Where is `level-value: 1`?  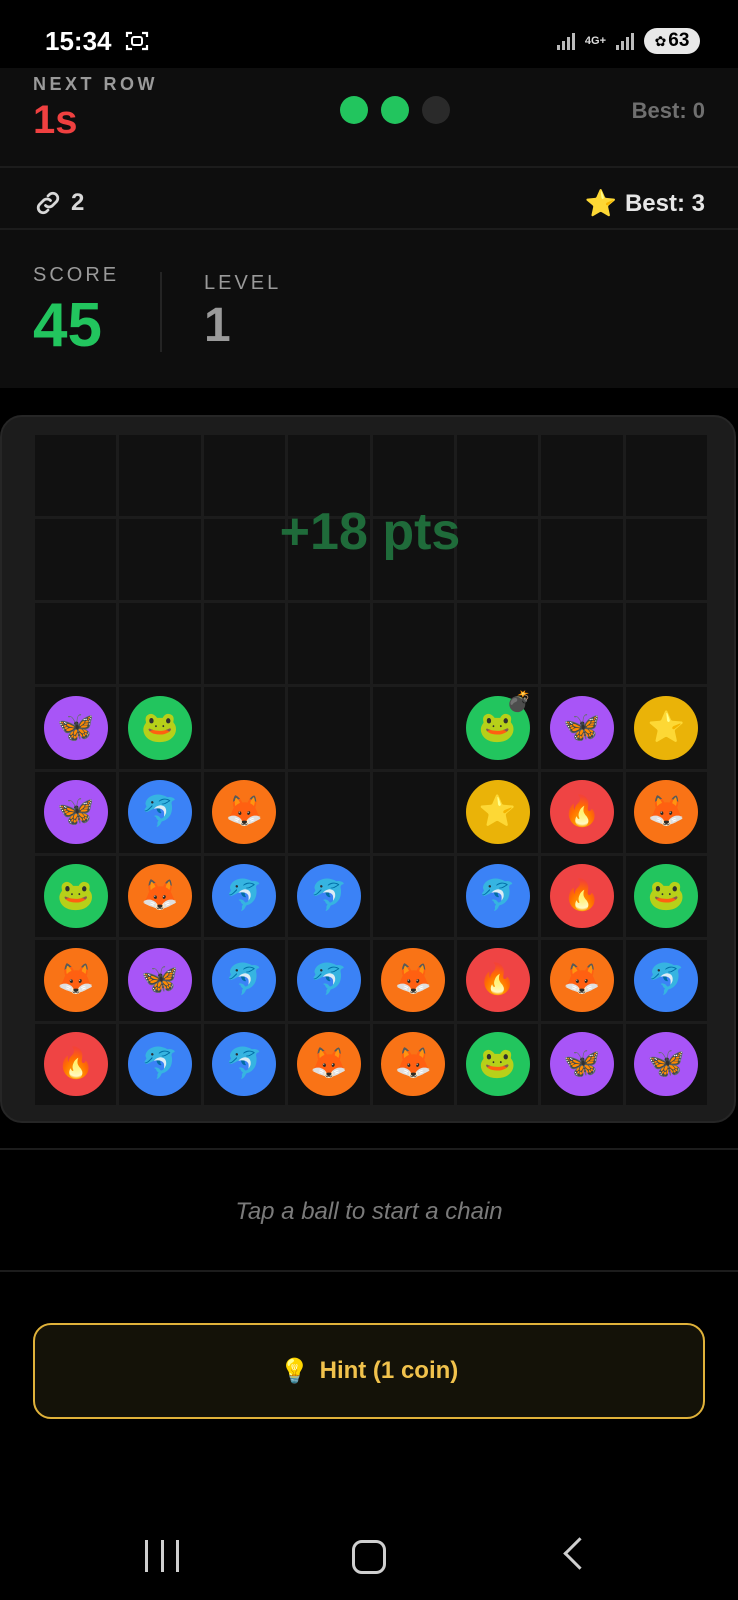 level-value: 1 is located at coordinates (217, 325).